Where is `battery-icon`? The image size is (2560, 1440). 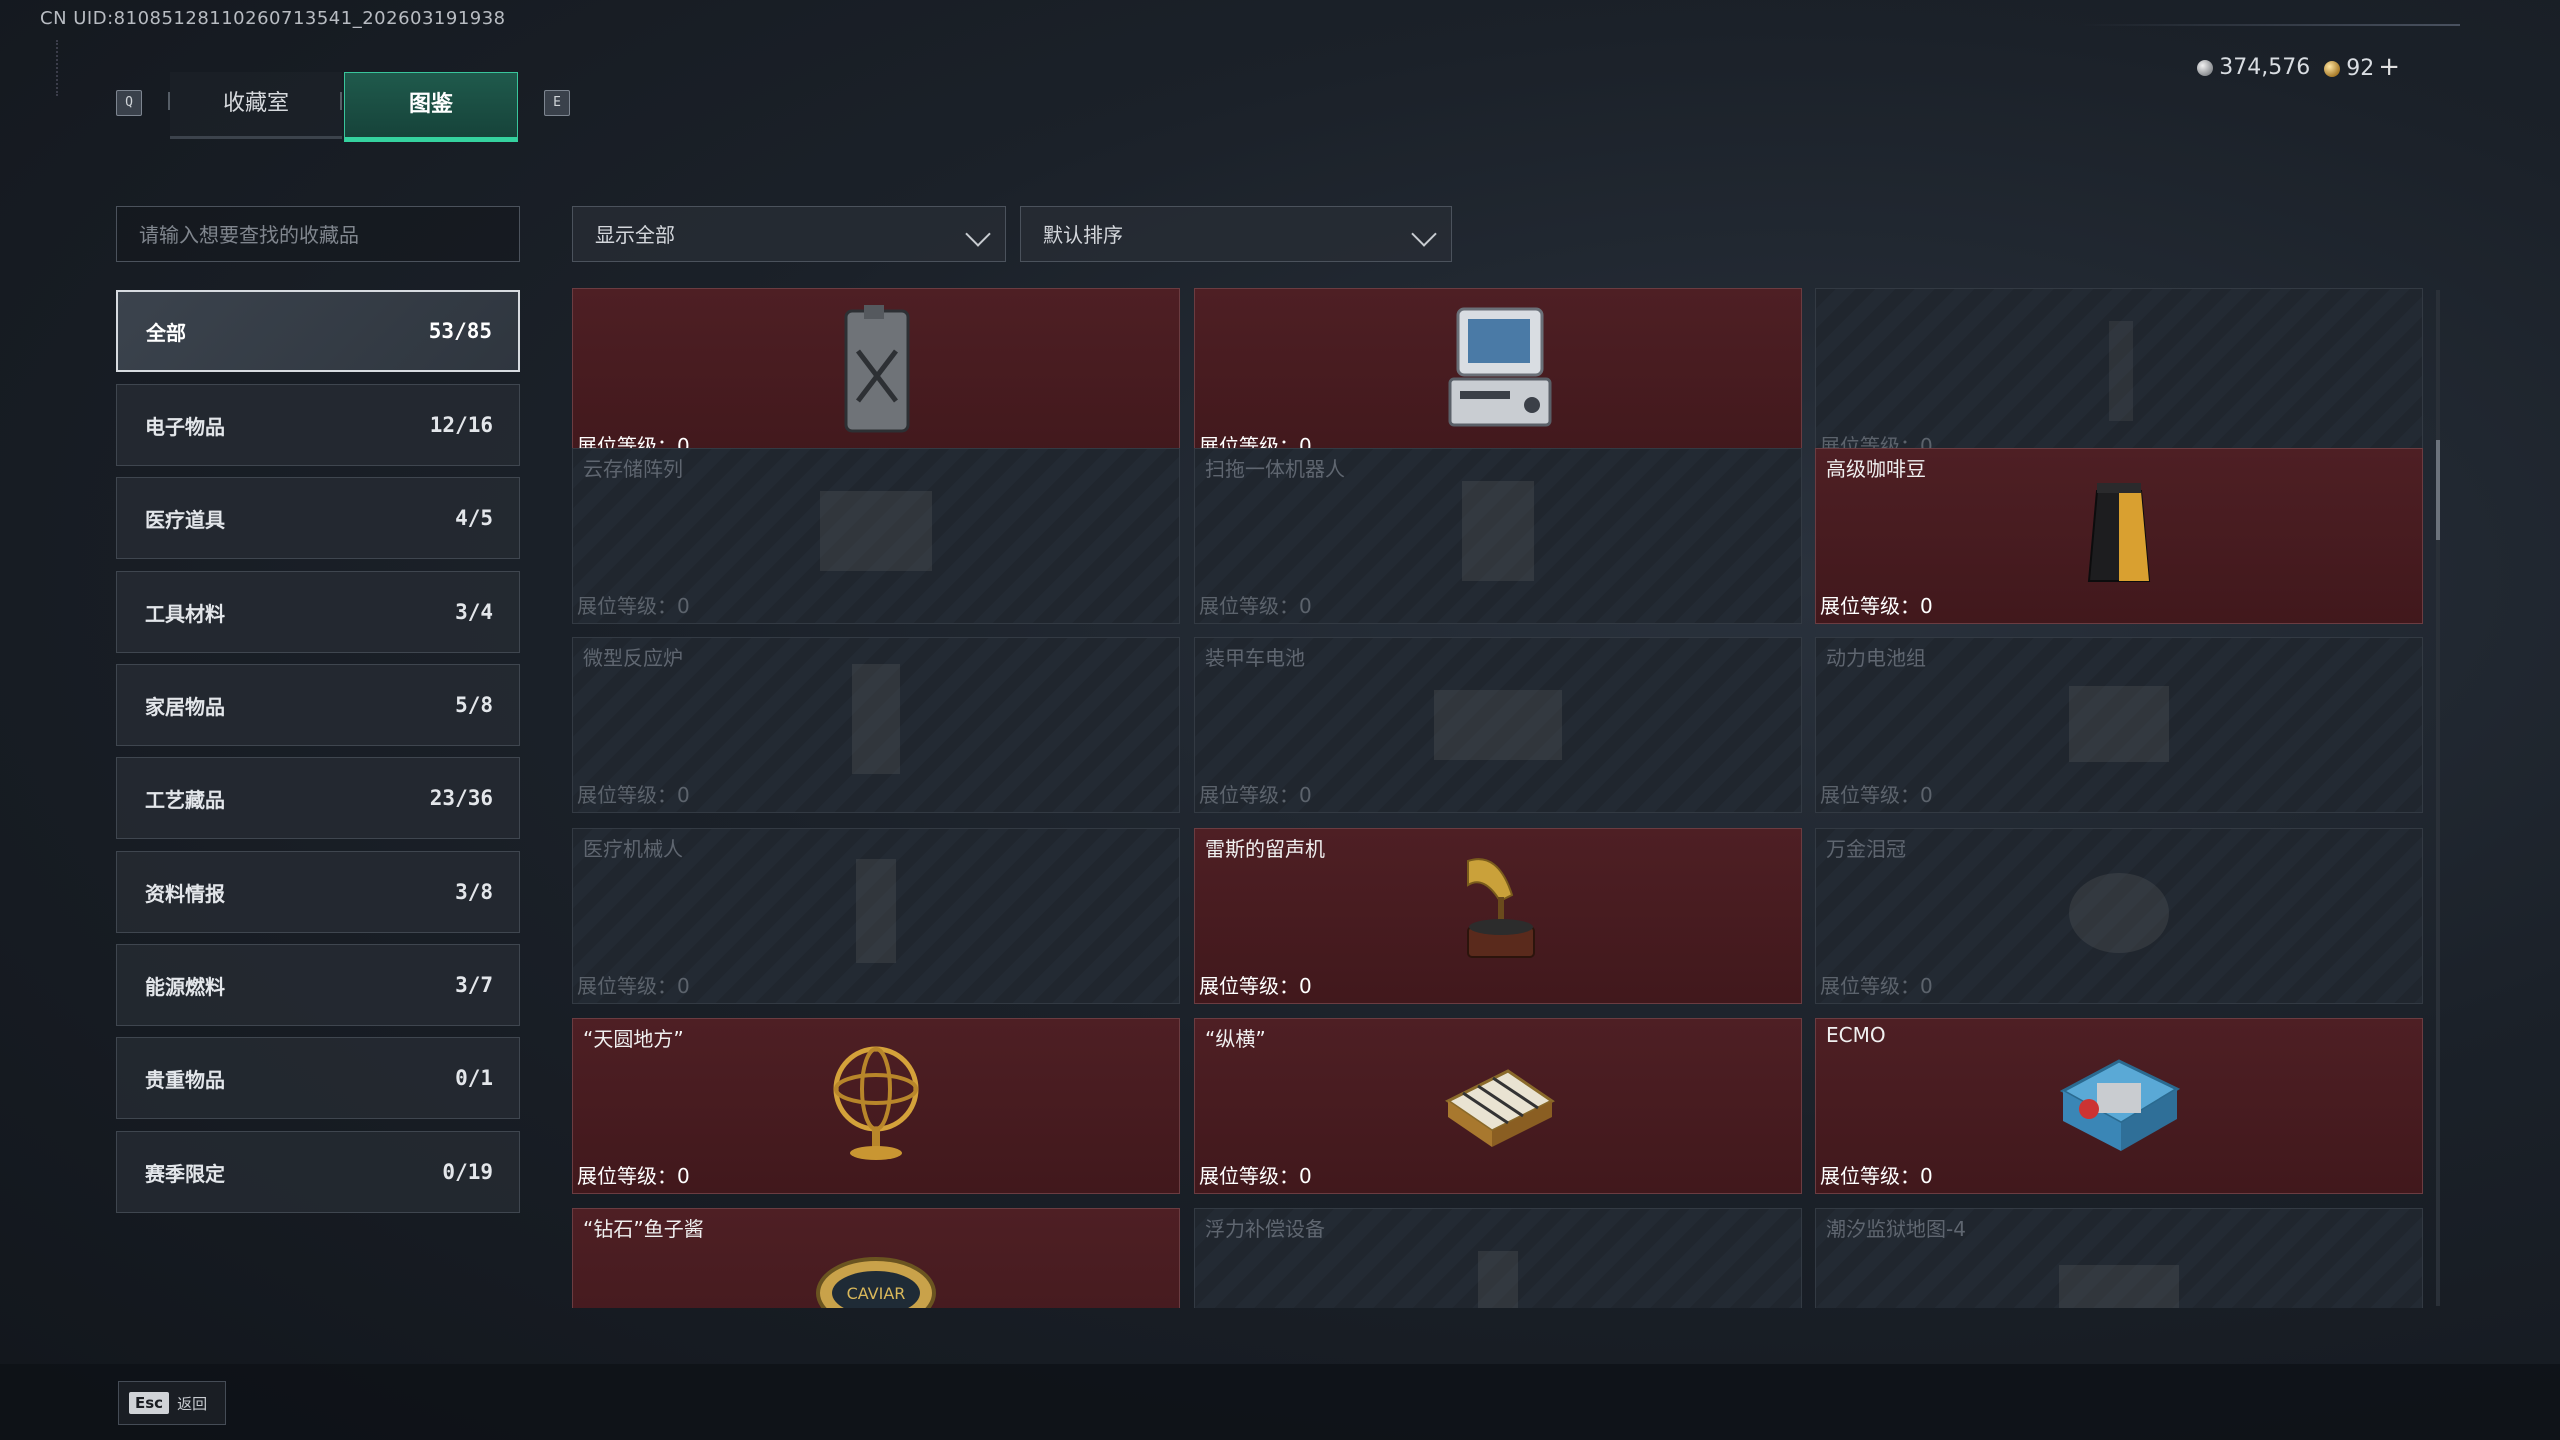
battery-icon is located at coordinates (1498, 725).